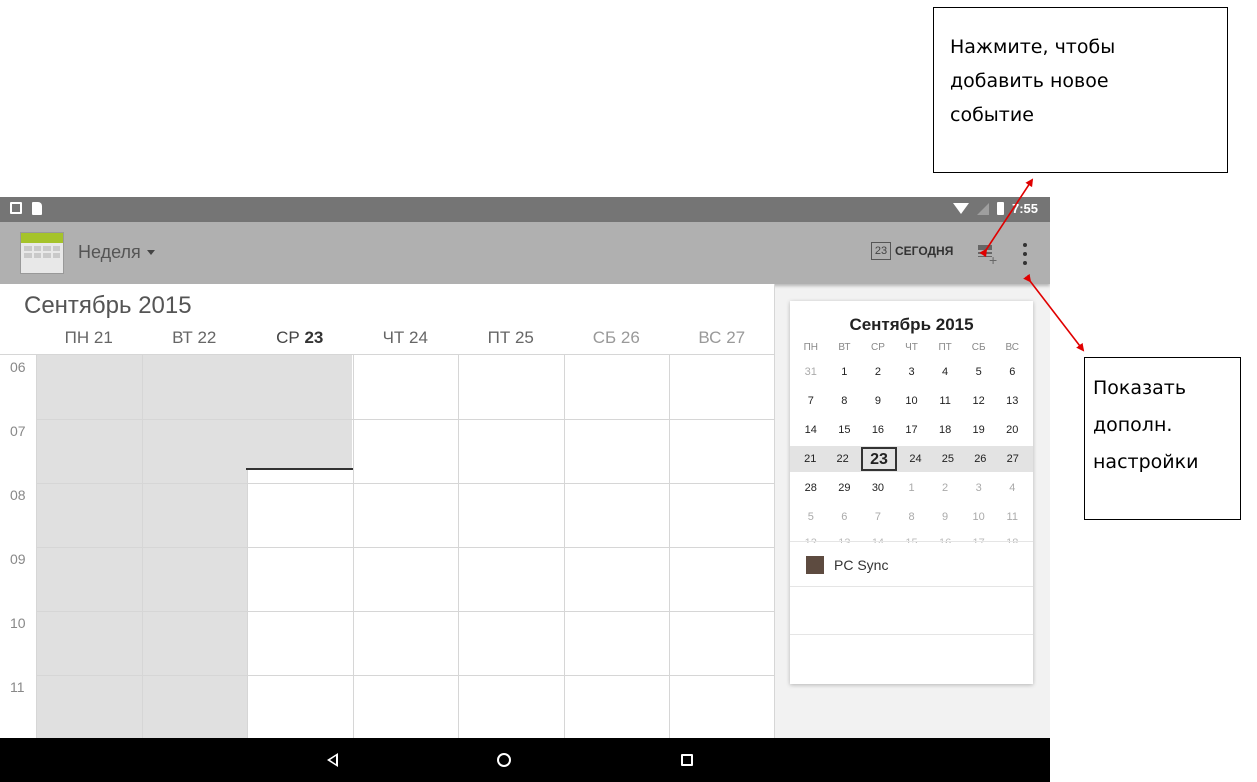 The width and height of the screenshot is (1257, 782). Describe the element at coordinates (881, 251) in the screenshot. I see `today-calendar-icon: 23` at that location.